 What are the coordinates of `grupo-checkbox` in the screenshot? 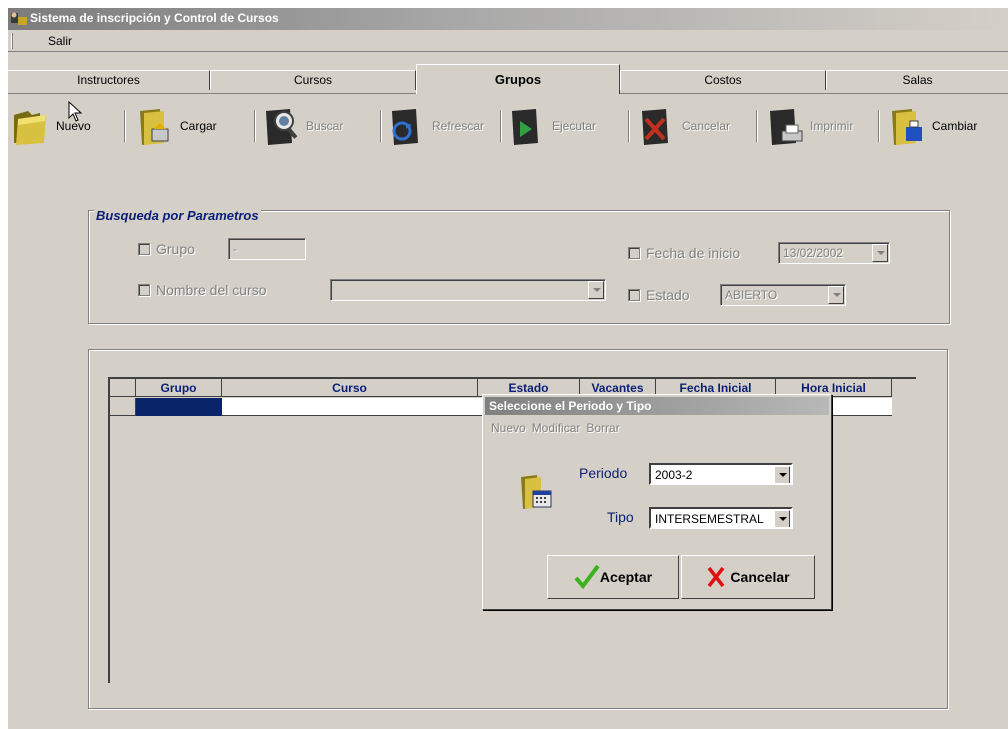 It's located at (144, 249).